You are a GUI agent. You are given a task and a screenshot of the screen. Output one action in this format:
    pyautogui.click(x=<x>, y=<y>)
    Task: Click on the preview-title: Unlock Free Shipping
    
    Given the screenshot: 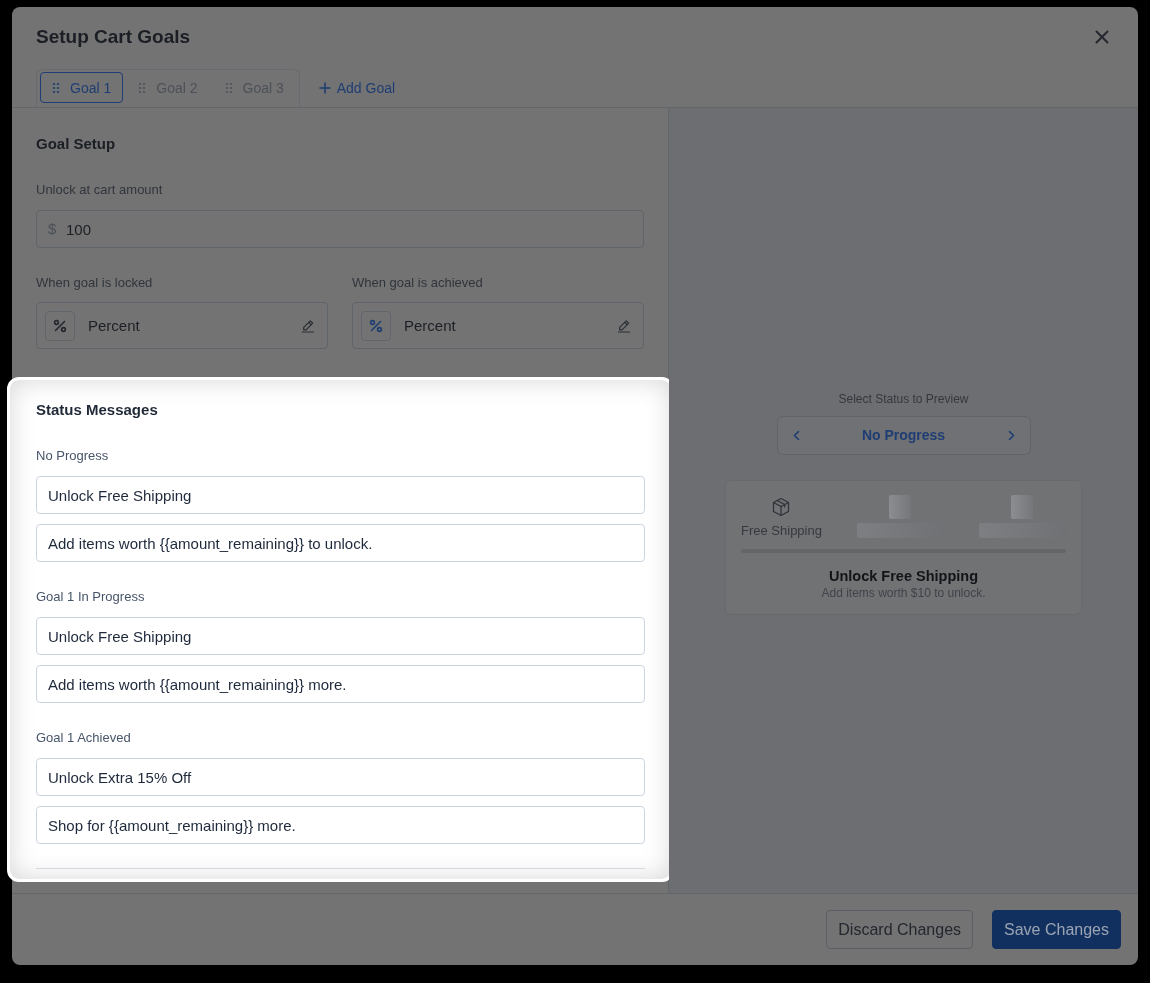 What is the action you would take?
    pyautogui.click(x=903, y=575)
    